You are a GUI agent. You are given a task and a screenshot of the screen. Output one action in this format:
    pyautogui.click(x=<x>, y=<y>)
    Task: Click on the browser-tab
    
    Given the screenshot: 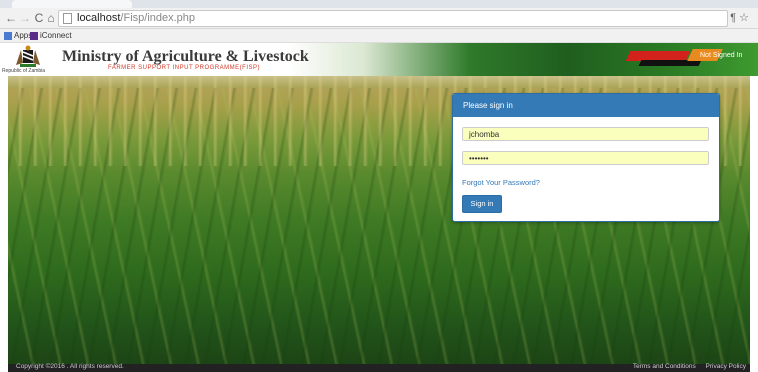 What is the action you would take?
    pyautogui.click(x=72, y=4)
    